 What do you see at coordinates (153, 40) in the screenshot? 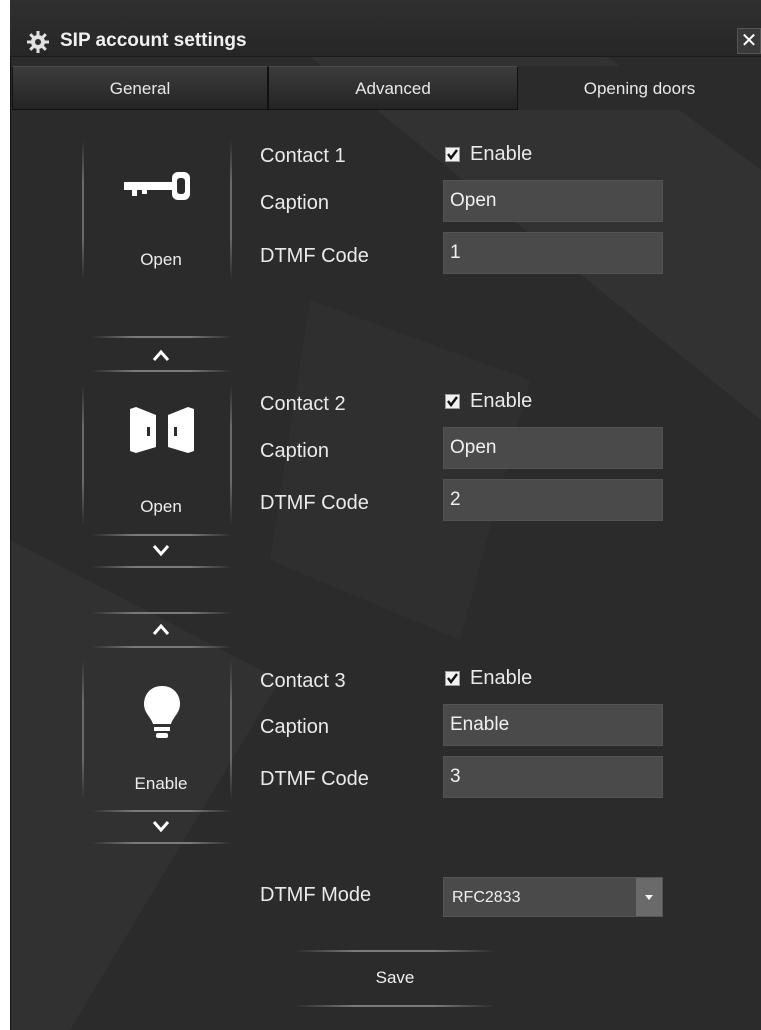
I see `window-title: SIP account settings` at bounding box center [153, 40].